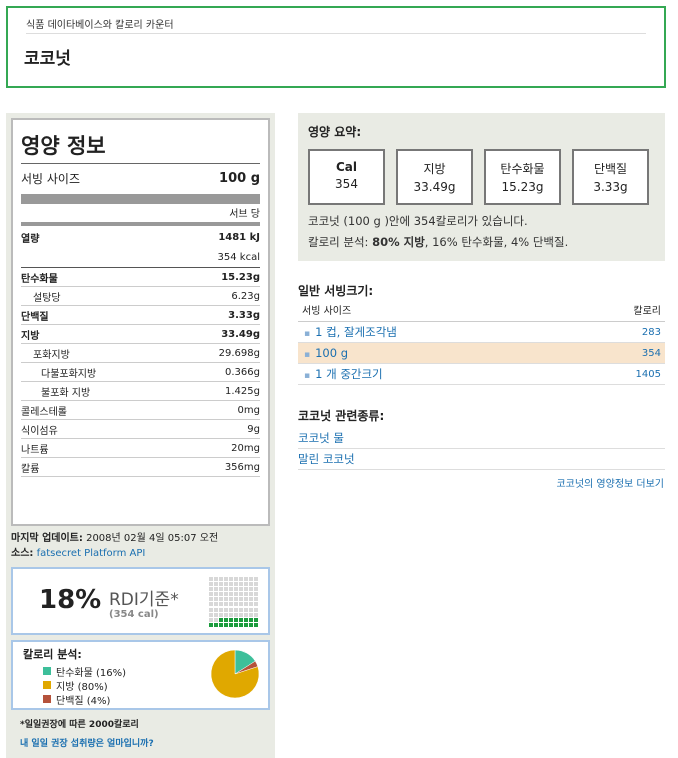 The height and width of the screenshot is (758, 678). What do you see at coordinates (140, 675) in the screenshot?
I see `calorie-breakdown-panel: 칼로리 분석: 탄수화물 (16%) 지방 (80%) 단백질 (4%)` at bounding box center [140, 675].